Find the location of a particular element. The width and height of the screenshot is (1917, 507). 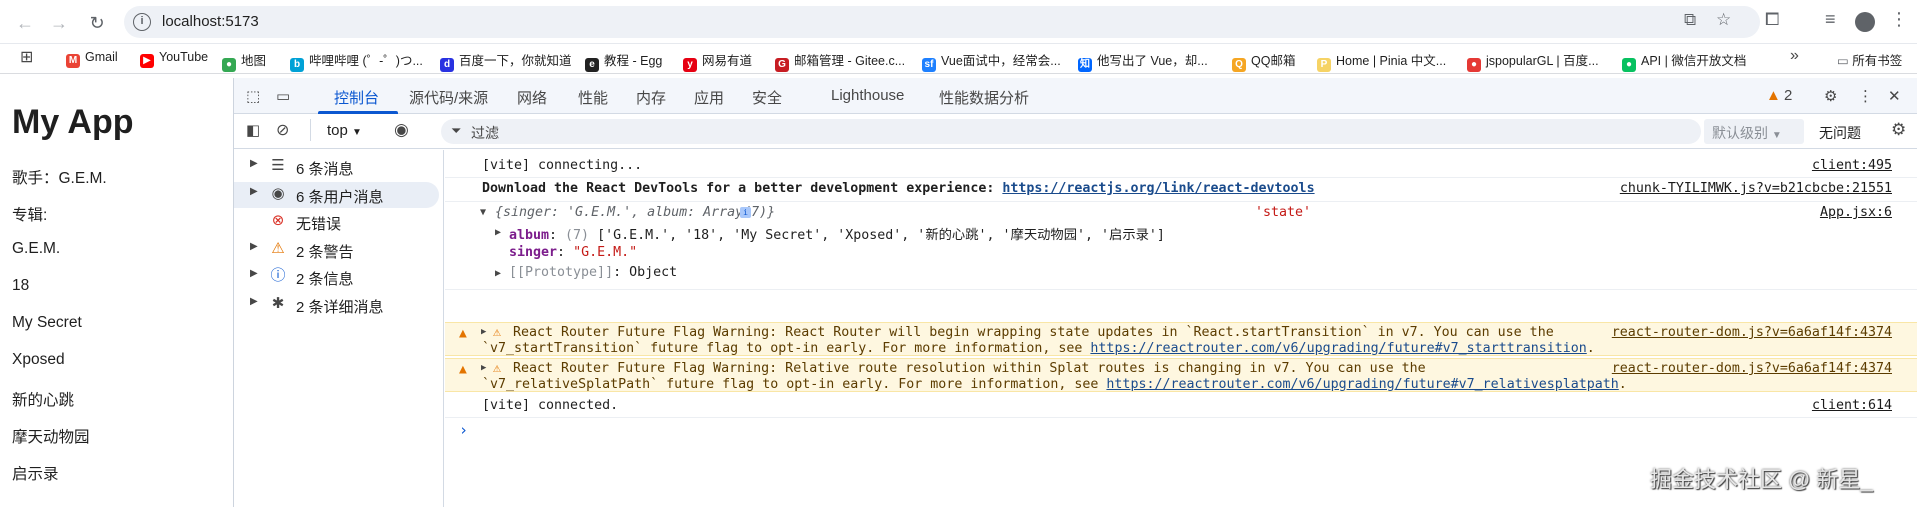

sidebar-filter-item: ⊗ 无错误 is located at coordinates (339, 222).